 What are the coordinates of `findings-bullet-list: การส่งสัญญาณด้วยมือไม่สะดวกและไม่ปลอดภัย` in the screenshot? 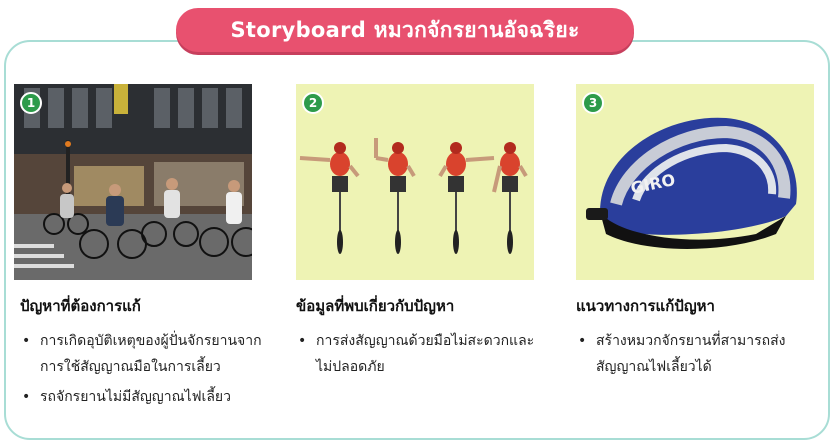 It's located at (421, 354).